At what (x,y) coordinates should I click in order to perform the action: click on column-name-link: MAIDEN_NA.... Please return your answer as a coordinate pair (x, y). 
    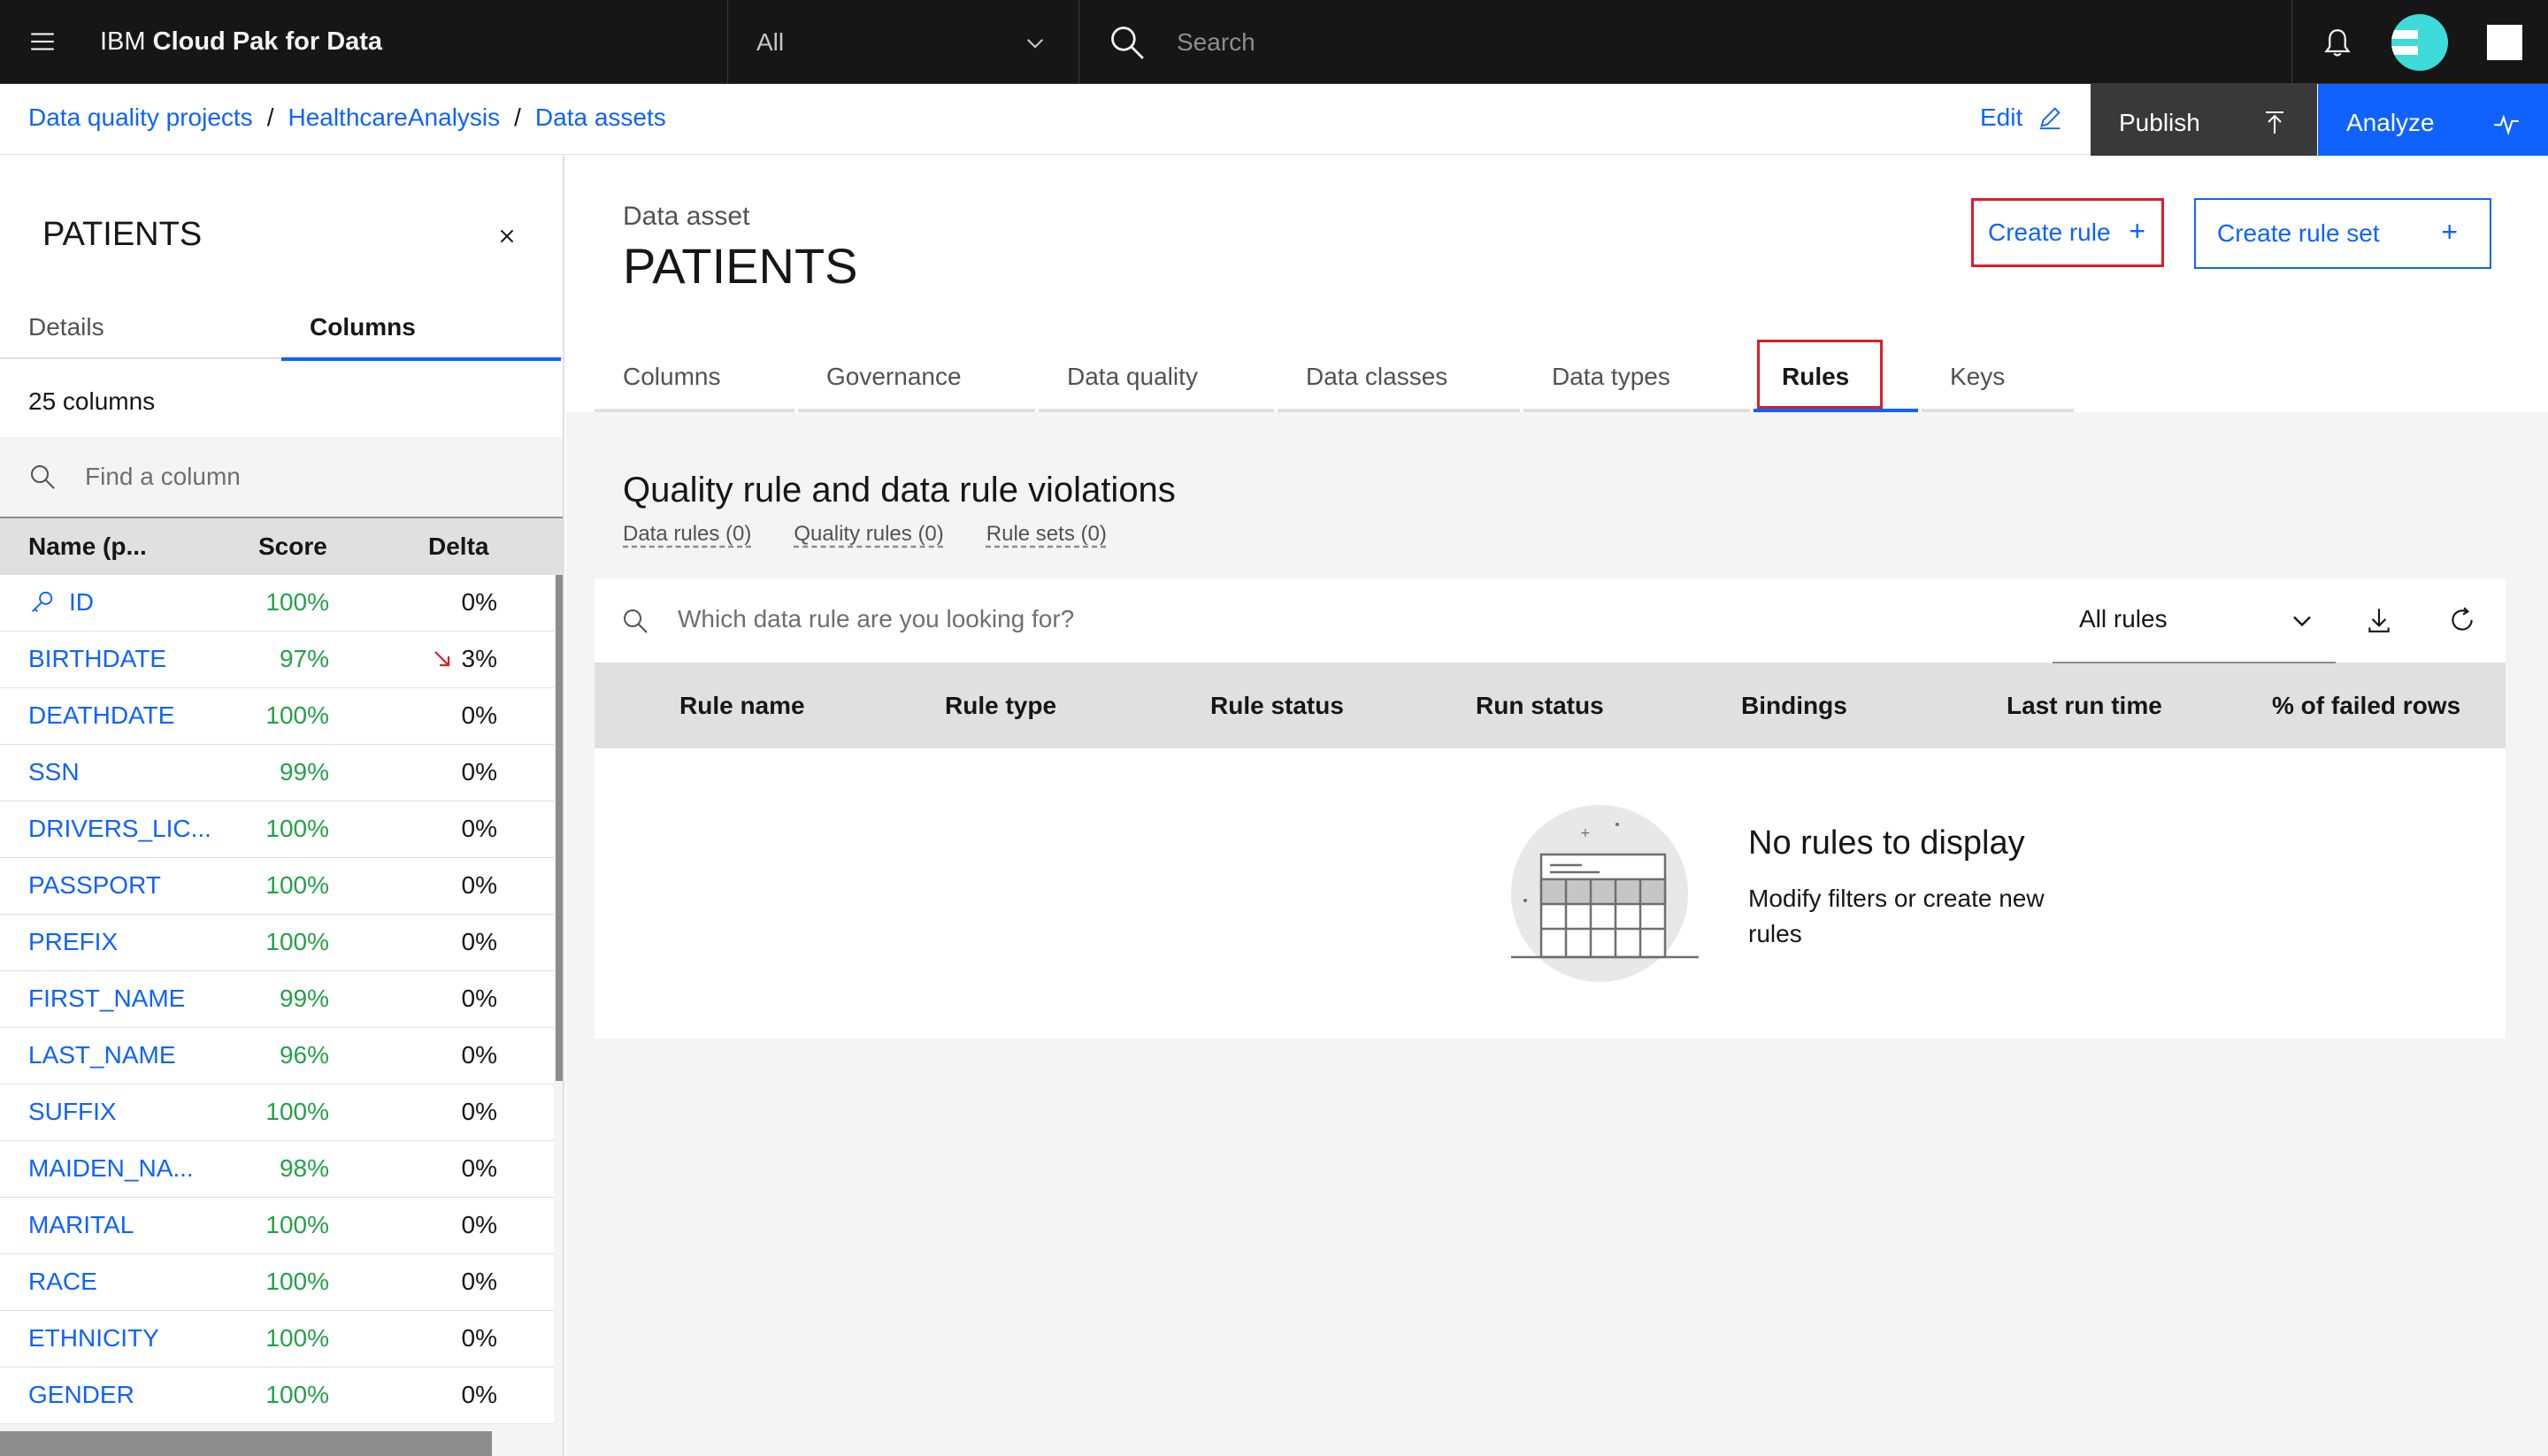
    Looking at the image, I should click on (111, 1168).